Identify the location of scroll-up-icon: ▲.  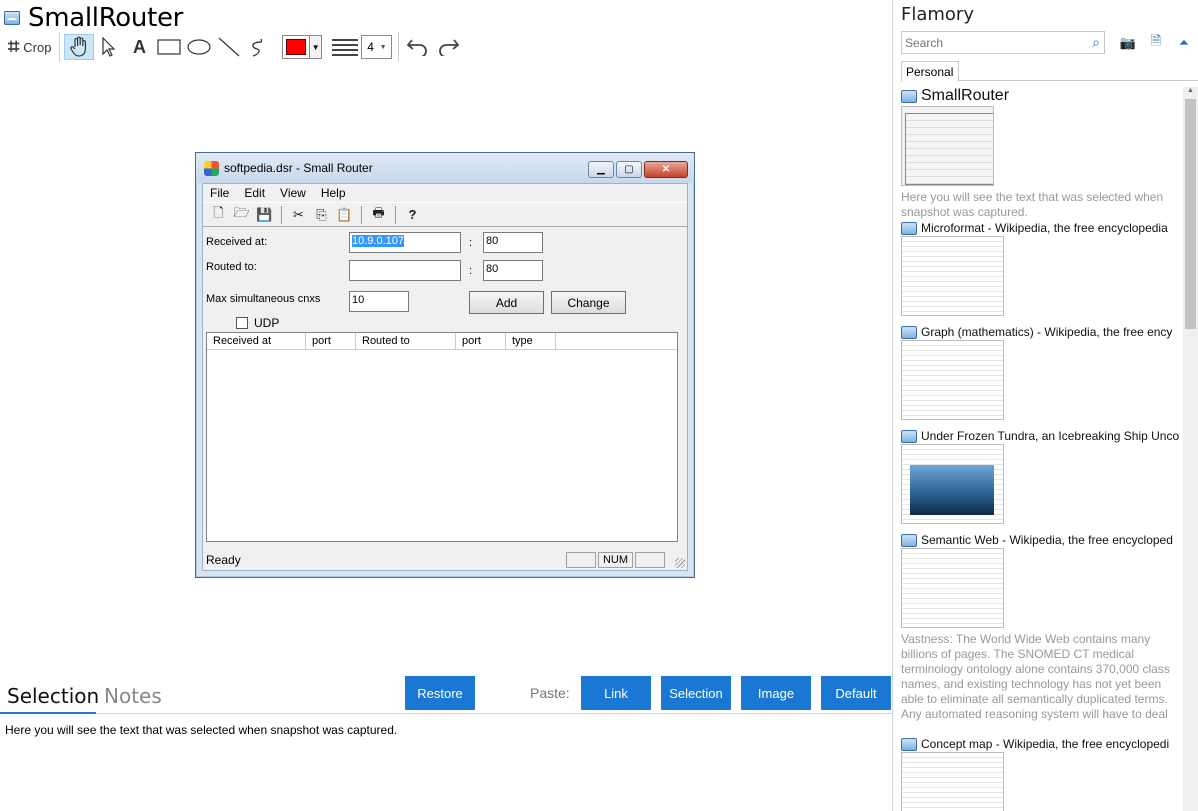
(1190, 93).